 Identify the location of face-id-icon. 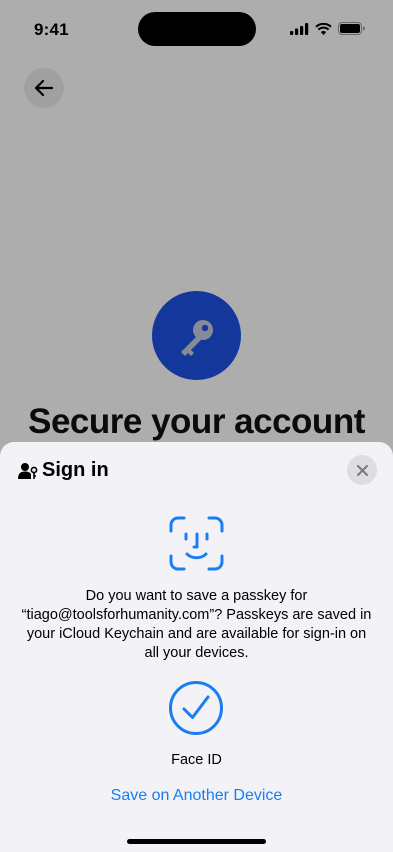
(196, 543).